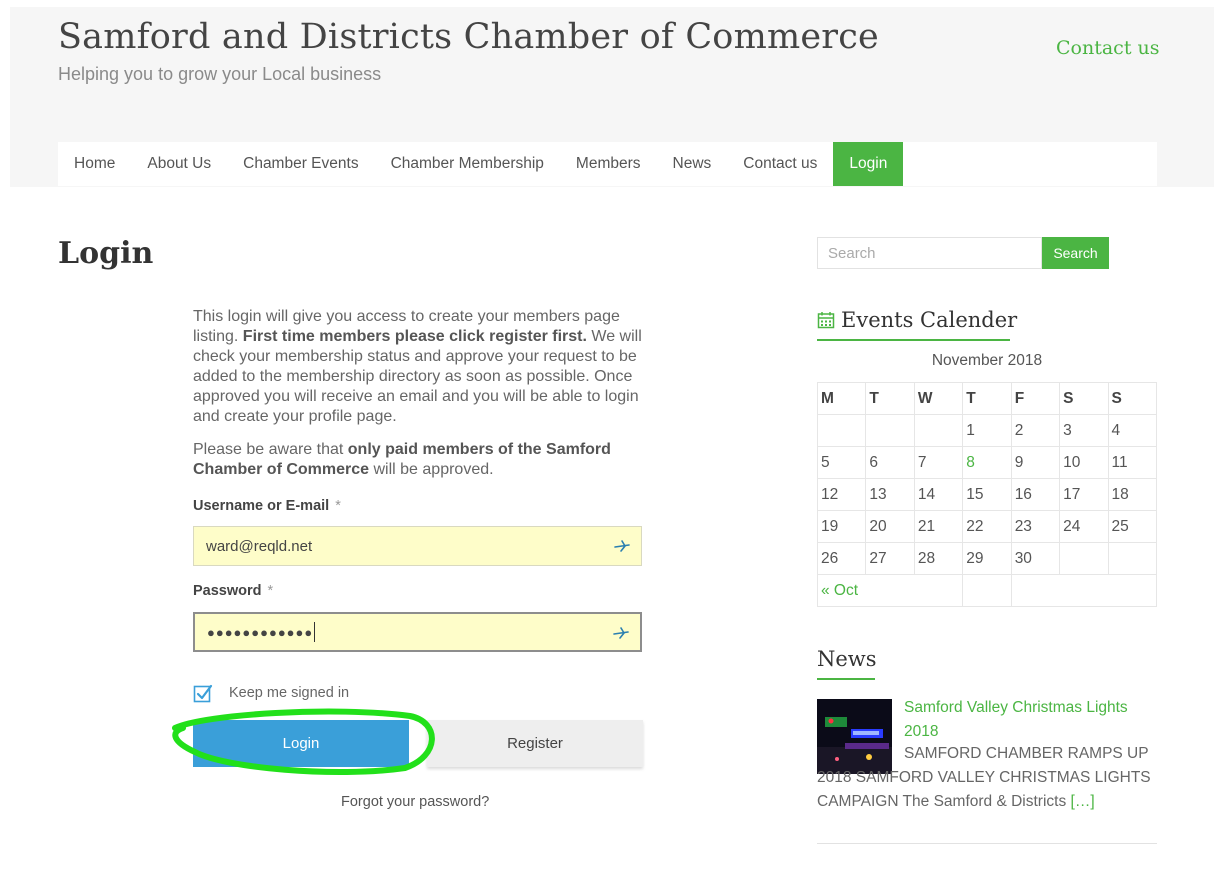 This screenshot has height=893, width=1218. I want to click on forgot-password-link: Forgot your password?, so click(415, 802).